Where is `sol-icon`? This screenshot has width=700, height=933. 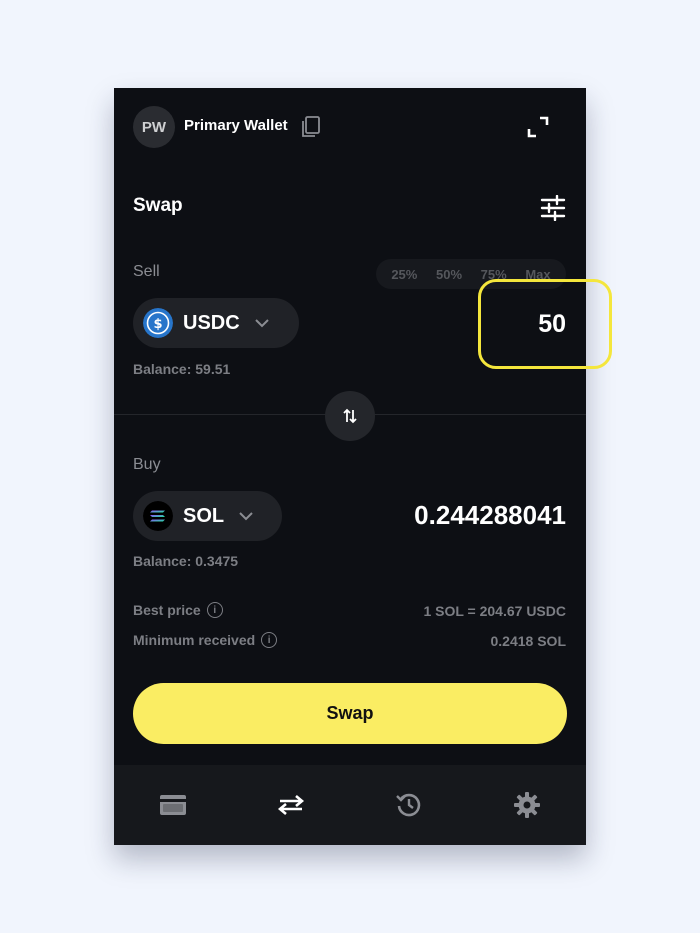
sol-icon is located at coordinates (158, 516).